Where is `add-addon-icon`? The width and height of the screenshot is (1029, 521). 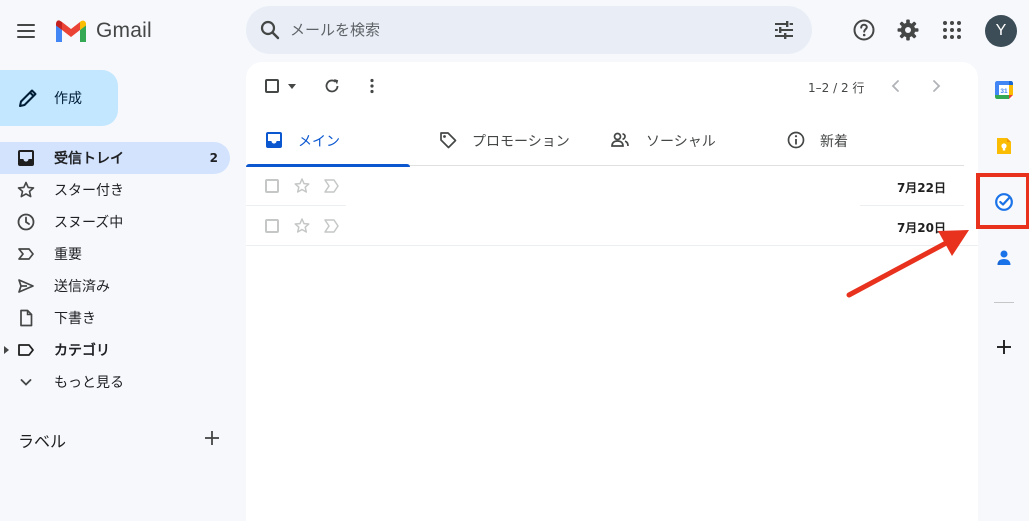
add-addon-icon is located at coordinates (1004, 347).